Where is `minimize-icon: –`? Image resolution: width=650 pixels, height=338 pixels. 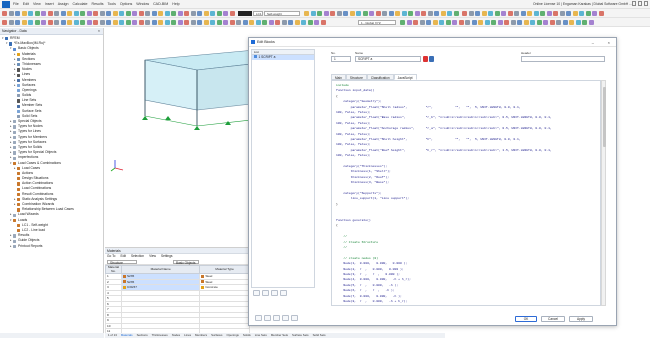
minimize-icon: – is located at coordinates (593, 42).